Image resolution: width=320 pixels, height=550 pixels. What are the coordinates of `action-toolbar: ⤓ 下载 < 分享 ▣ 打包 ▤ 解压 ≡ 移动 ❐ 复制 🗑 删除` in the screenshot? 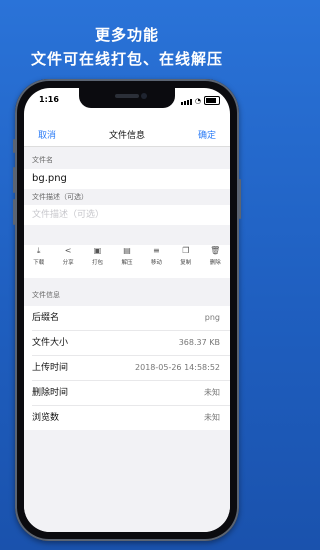 It's located at (127, 261).